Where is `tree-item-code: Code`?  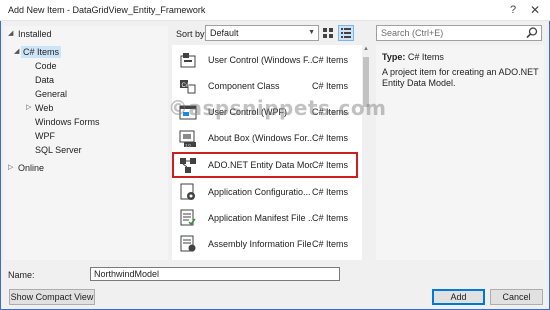
tree-item-code: Code is located at coordinates (46, 66).